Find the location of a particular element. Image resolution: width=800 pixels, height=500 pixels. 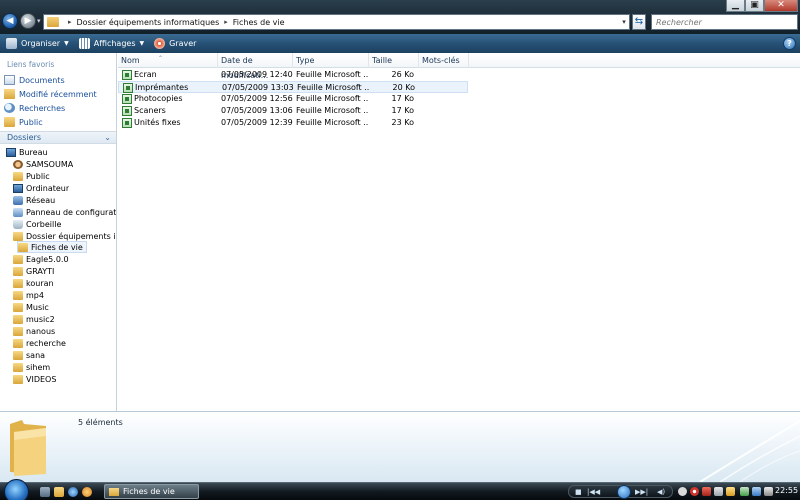

tree-item-reseau: Réseau is located at coordinates (34, 200).